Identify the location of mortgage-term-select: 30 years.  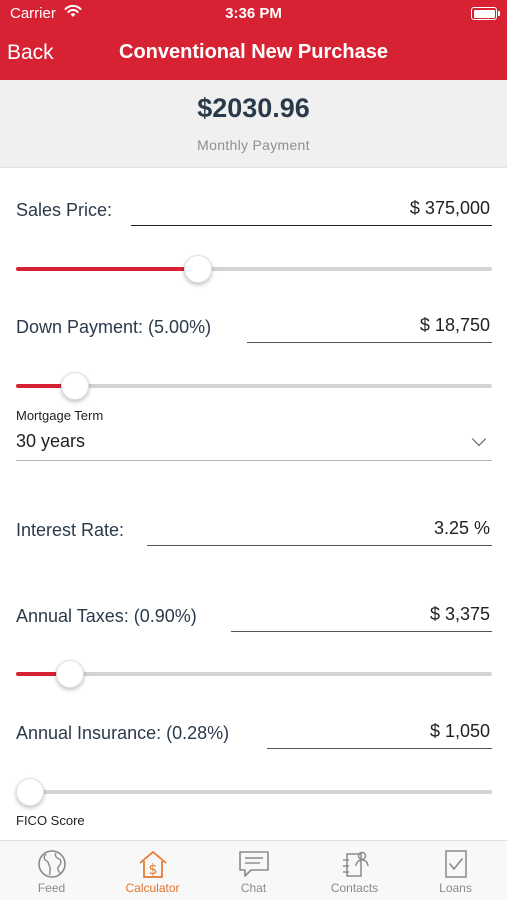
(254, 444).